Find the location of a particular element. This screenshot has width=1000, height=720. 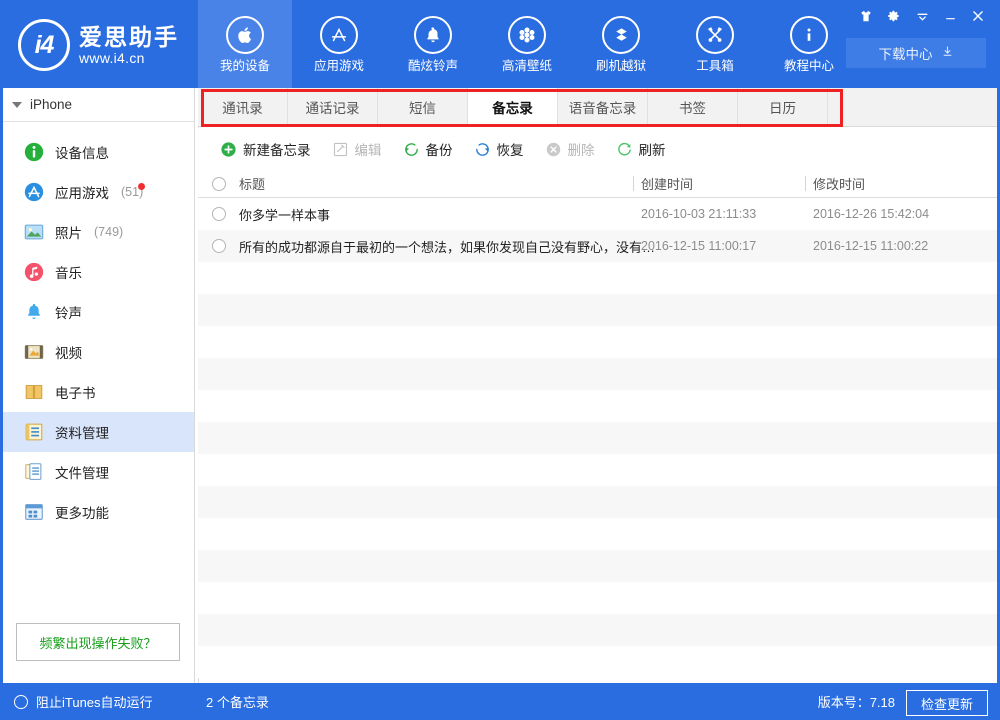

gear-icon is located at coordinates (894, 16).